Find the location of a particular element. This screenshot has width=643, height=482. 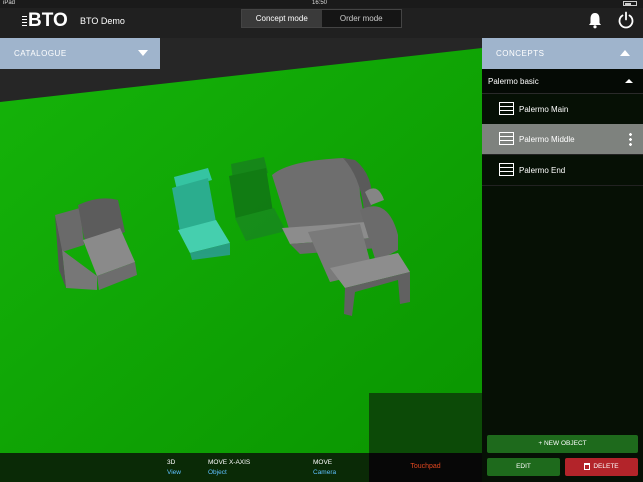

top-bar: BTO BTO Demo Concept mode Order mode is located at coordinates (321, 23).